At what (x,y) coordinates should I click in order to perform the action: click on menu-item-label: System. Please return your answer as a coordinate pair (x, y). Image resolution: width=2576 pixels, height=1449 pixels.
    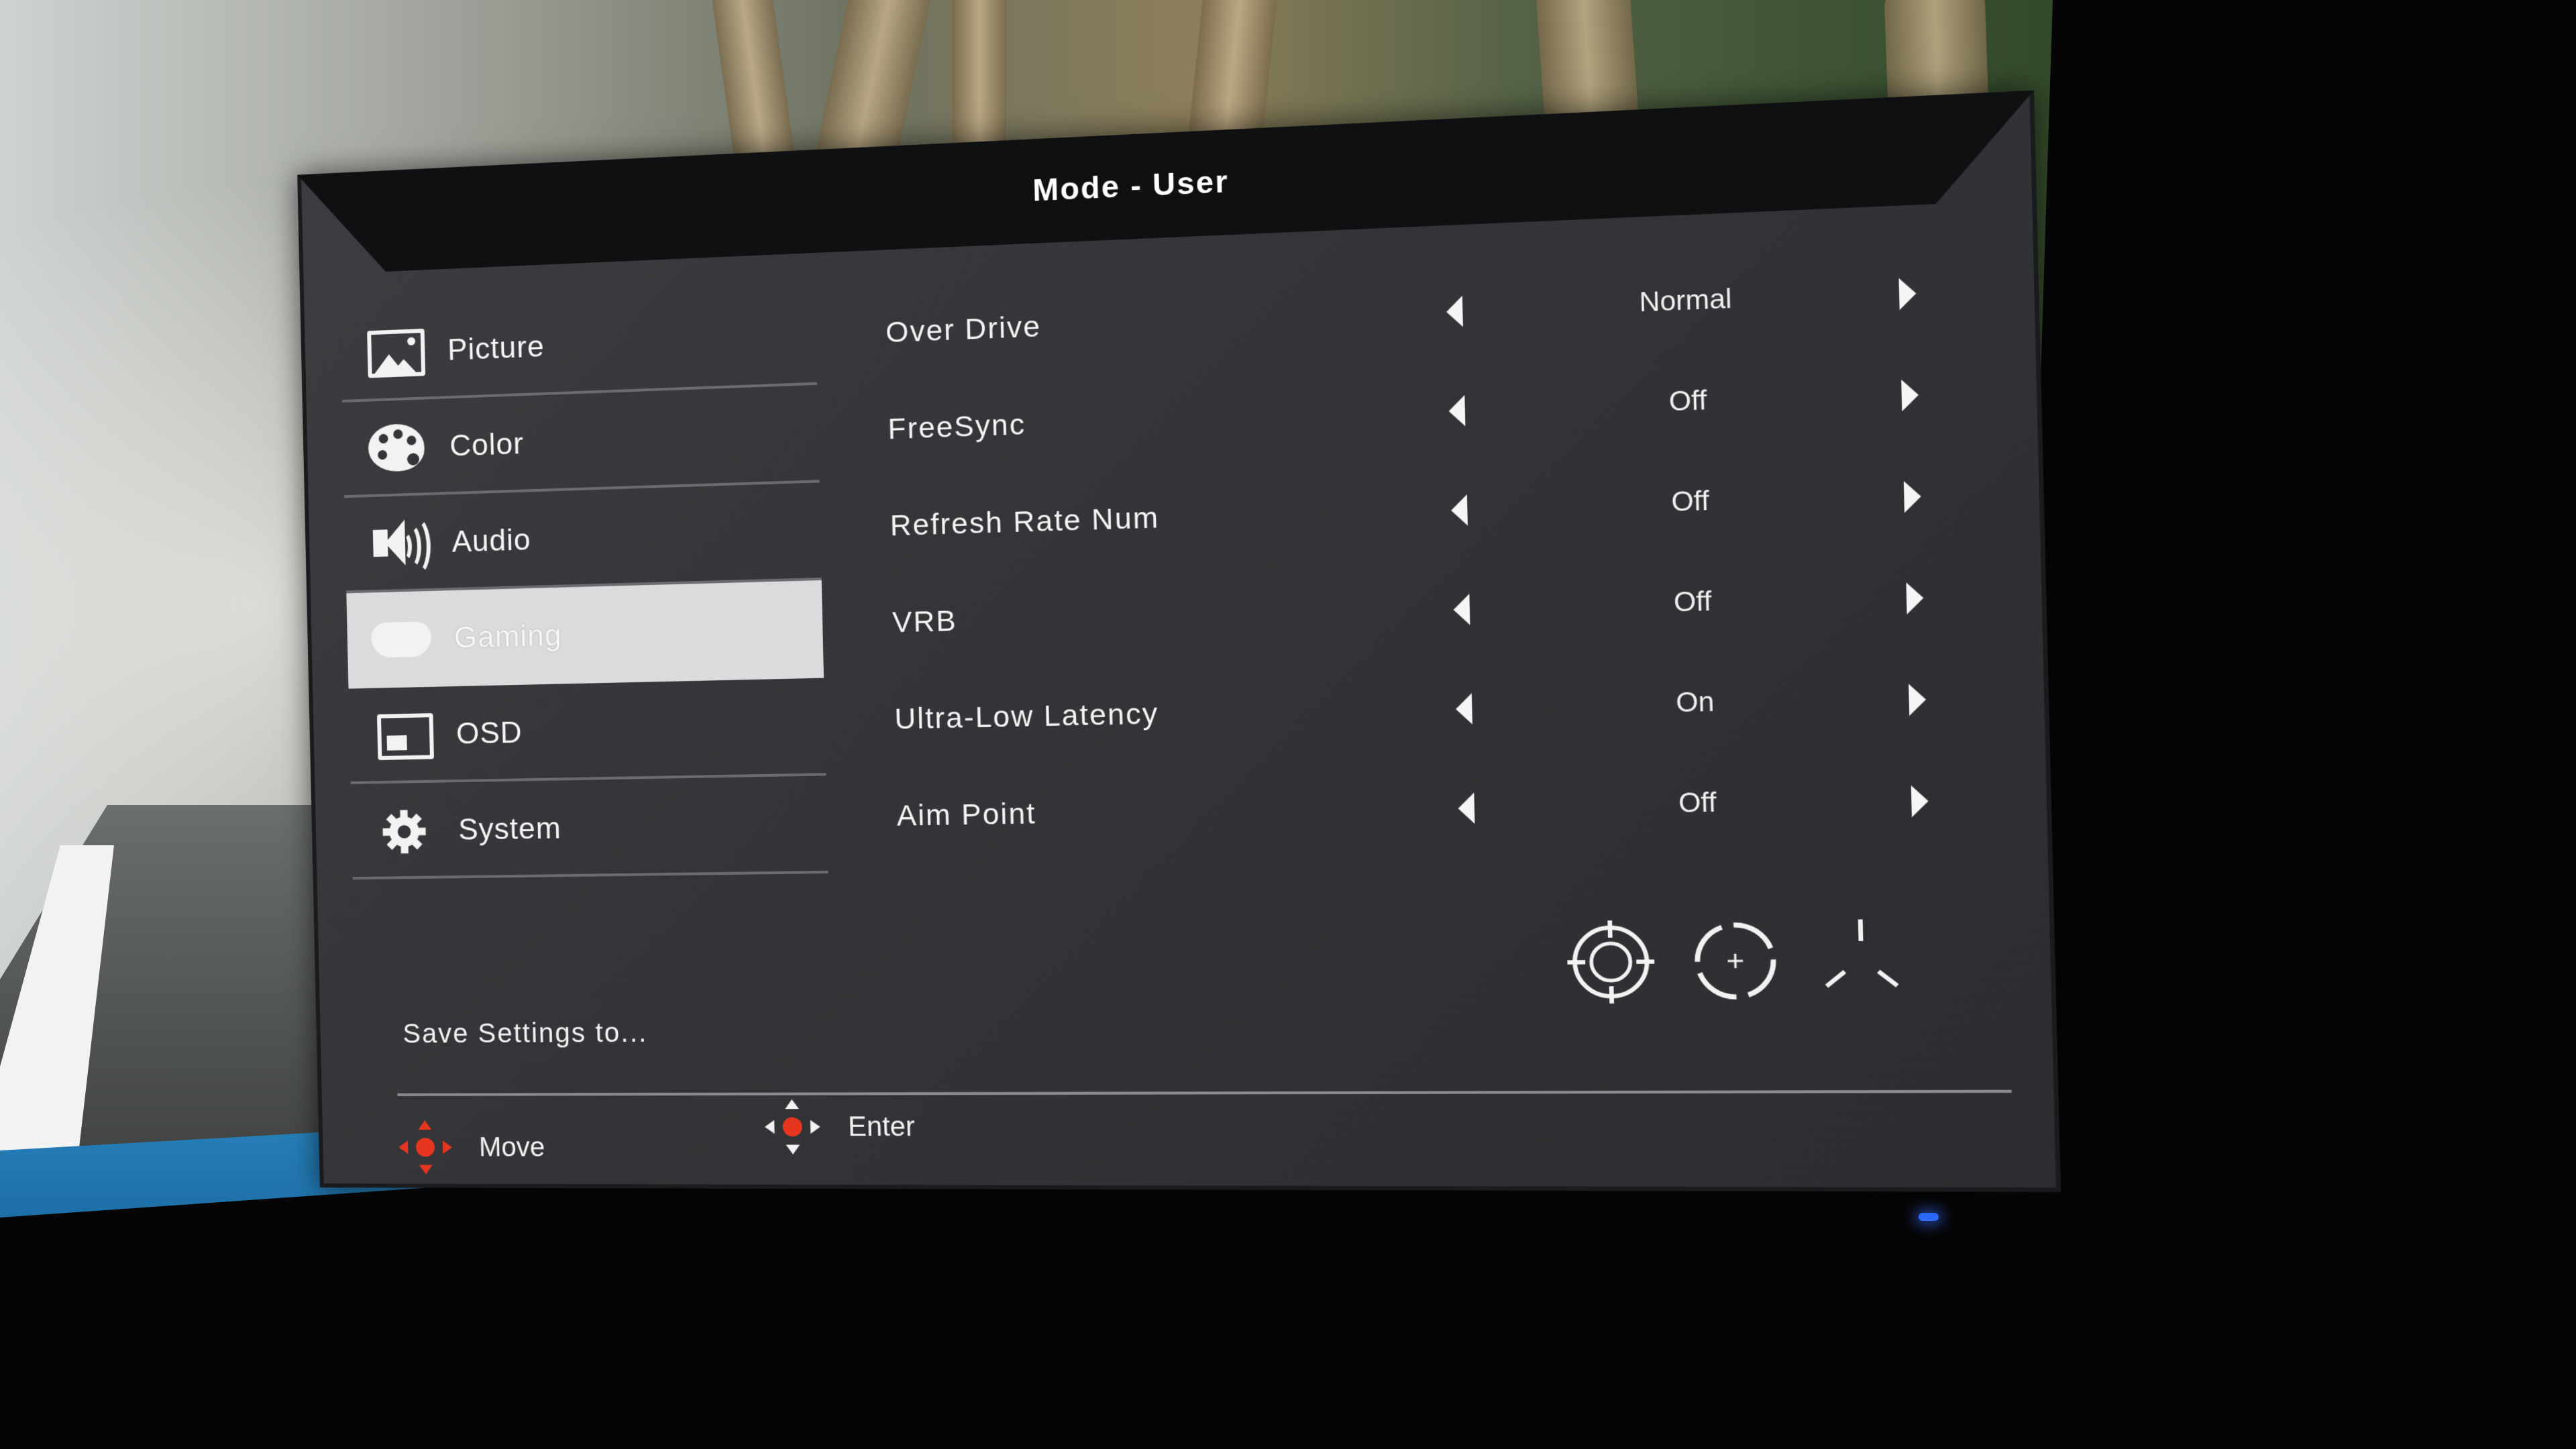
    Looking at the image, I should click on (510, 829).